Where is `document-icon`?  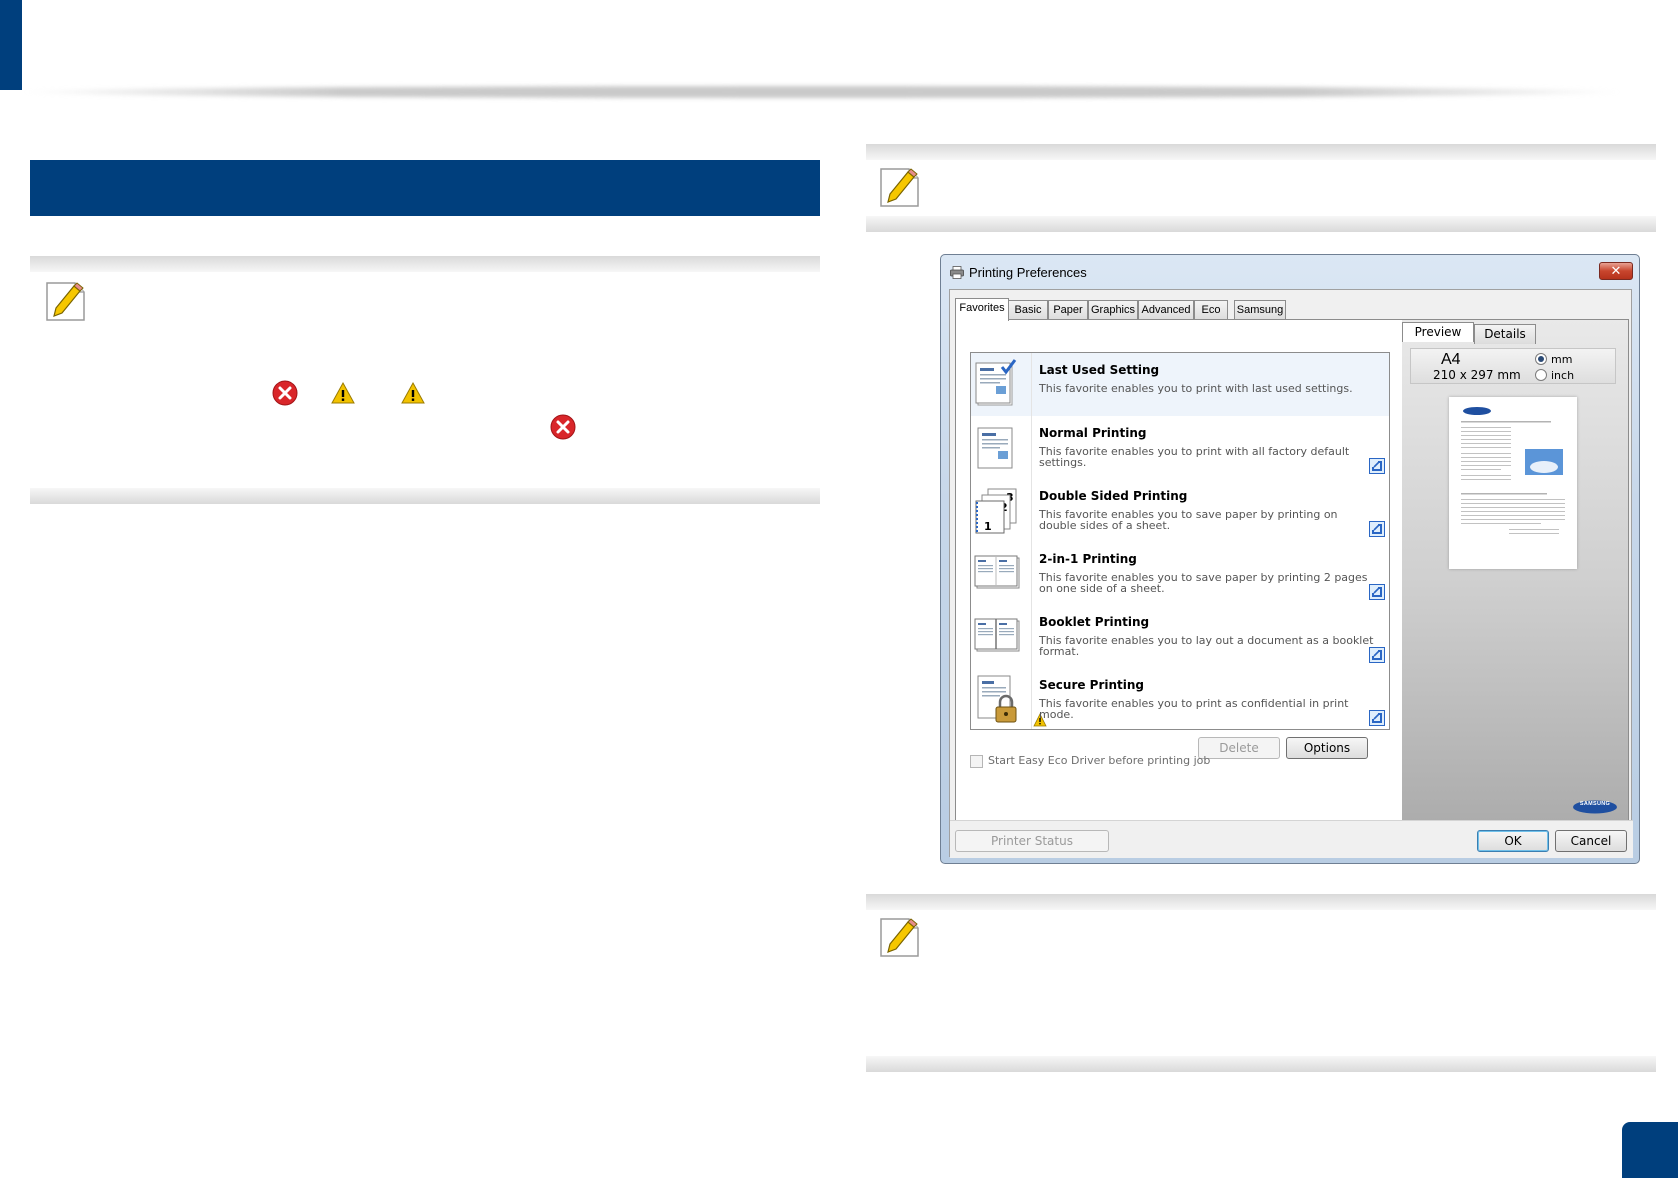 document-icon is located at coordinates (995, 448).